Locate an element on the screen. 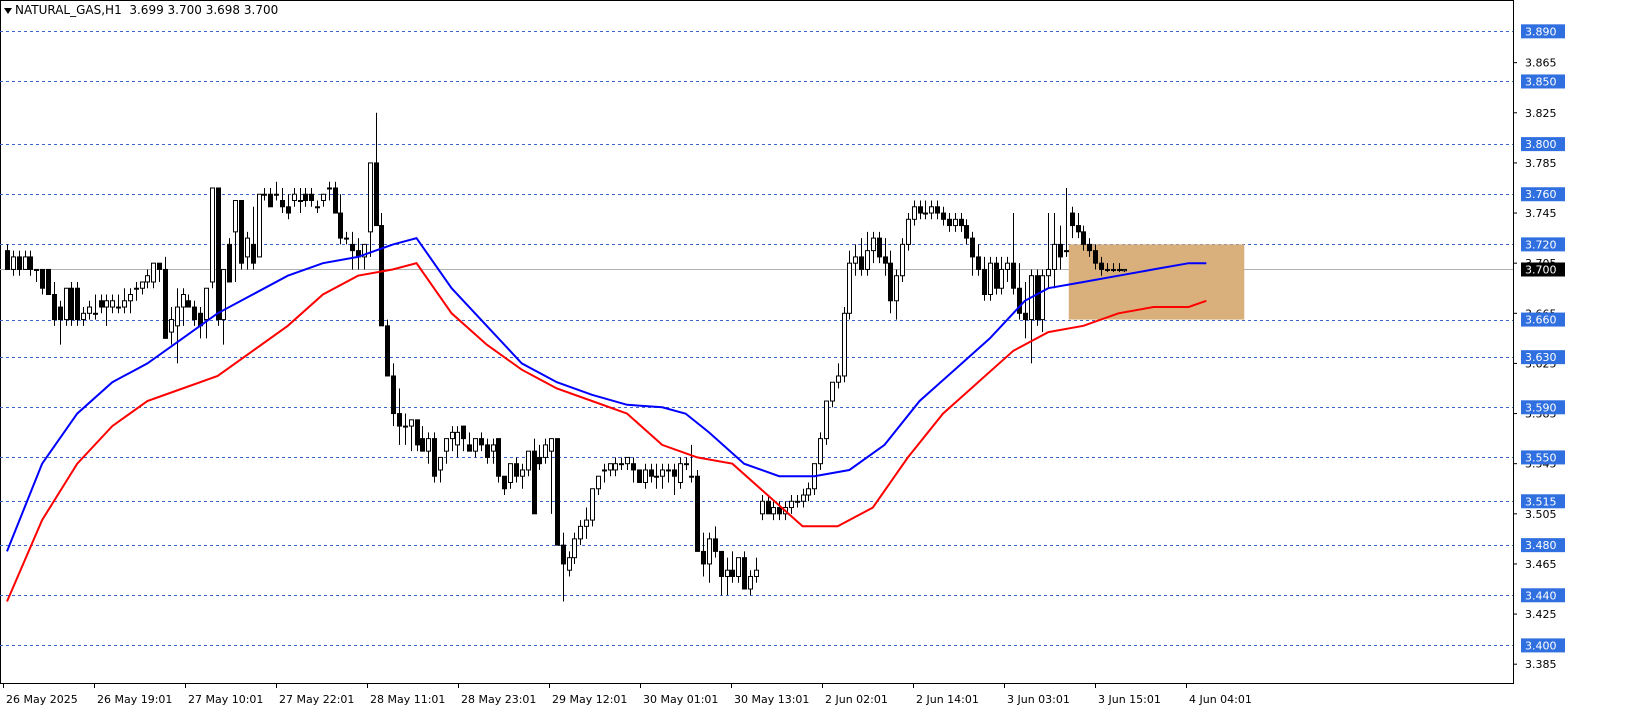 The height and width of the screenshot is (719, 1651). level-price-label: 3.800 is located at coordinates (1541, 144).